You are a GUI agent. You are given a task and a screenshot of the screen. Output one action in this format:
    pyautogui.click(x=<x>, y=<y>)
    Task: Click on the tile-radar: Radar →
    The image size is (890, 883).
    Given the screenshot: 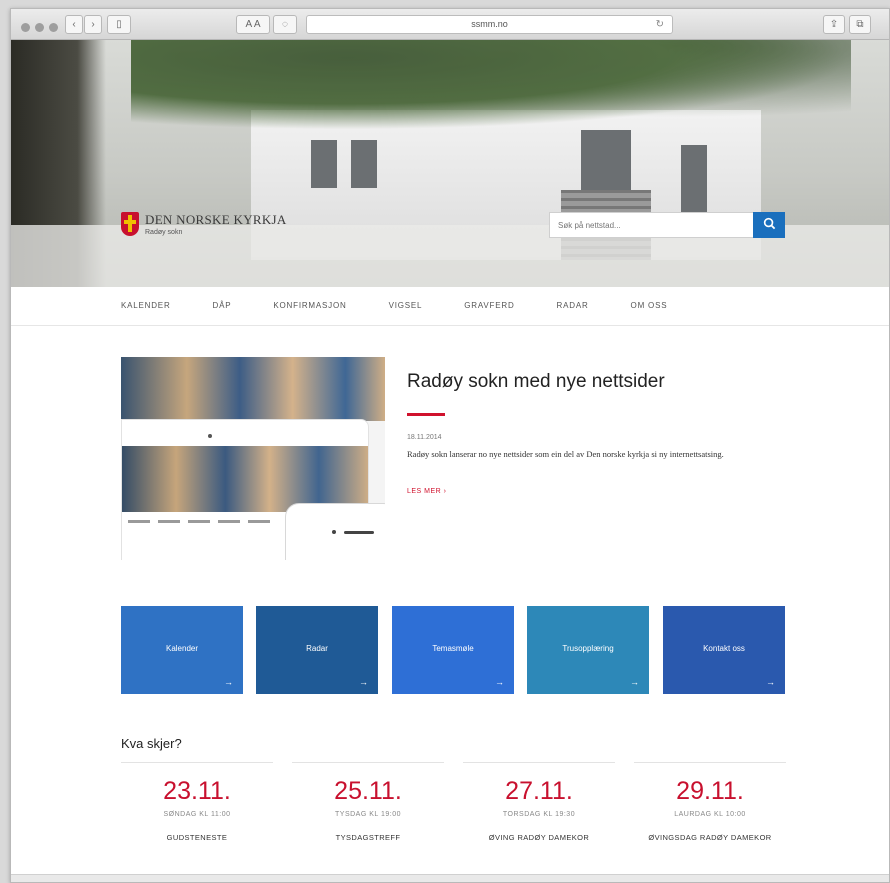 What is the action you would take?
    pyautogui.click(x=317, y=650)
    